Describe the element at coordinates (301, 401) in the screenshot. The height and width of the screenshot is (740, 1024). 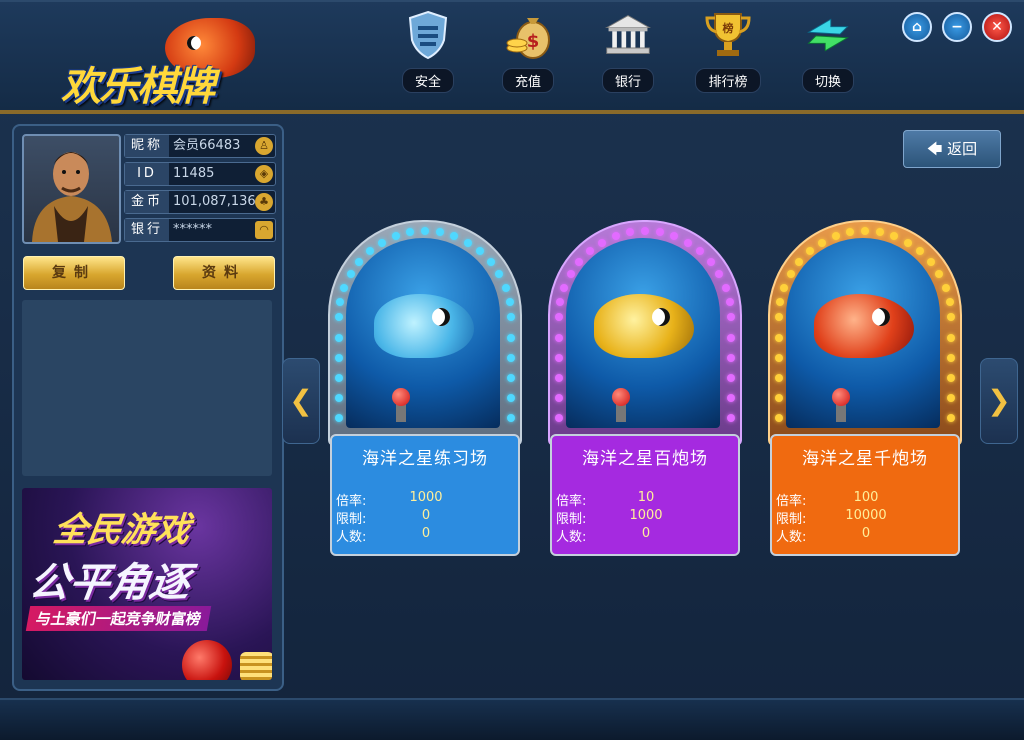
I see `prev-page-button: ❮` at that location.